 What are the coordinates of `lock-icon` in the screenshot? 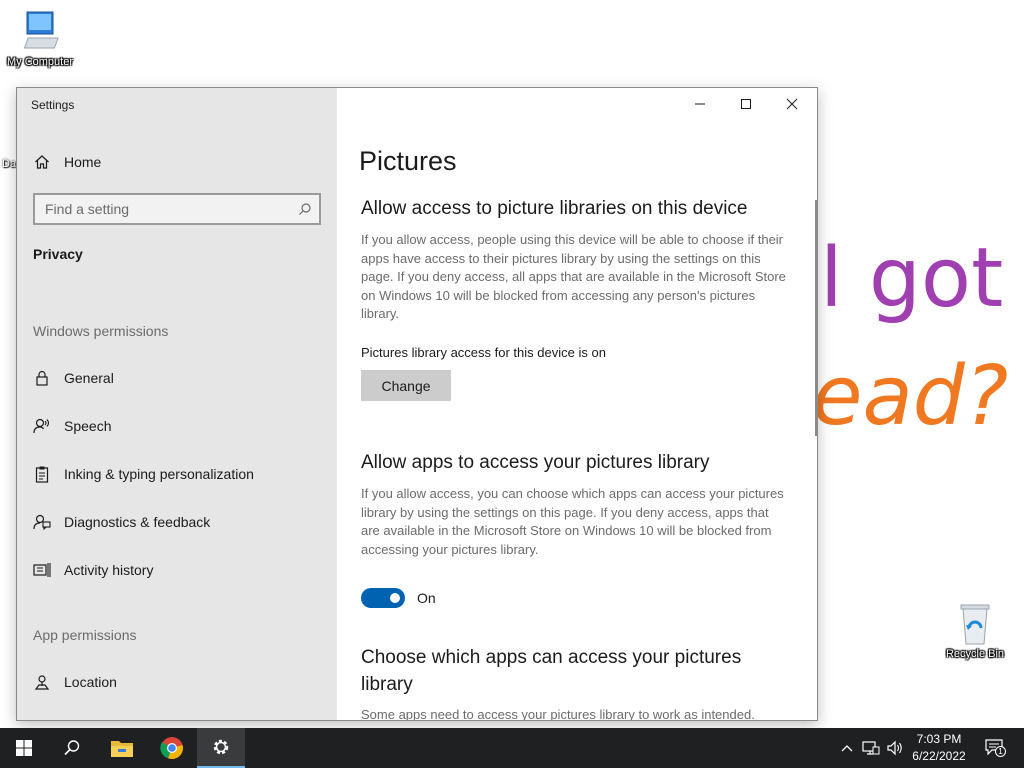 It's located at (42, 378).